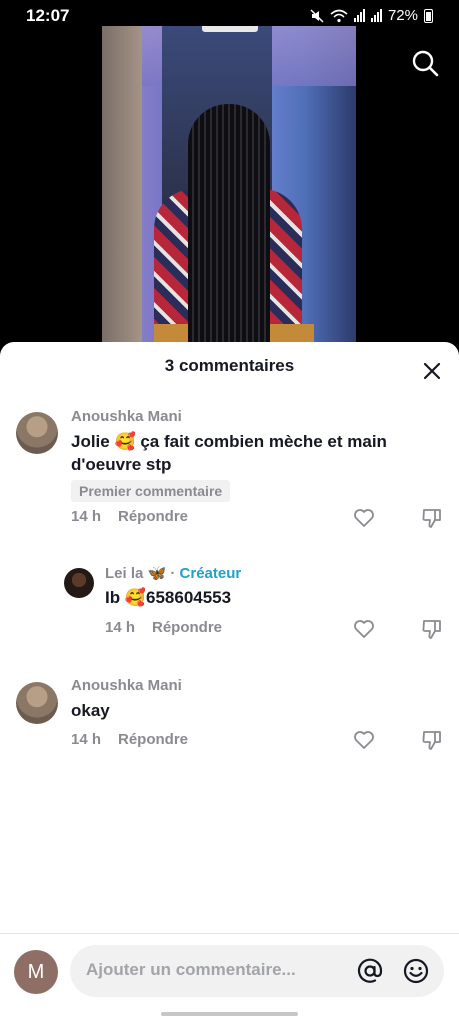  What do you see at coordinates (121, 464) in the screenshot?
I see `comment-text-line-2: d'oeuvre stp` at bounding box center [121, 464].